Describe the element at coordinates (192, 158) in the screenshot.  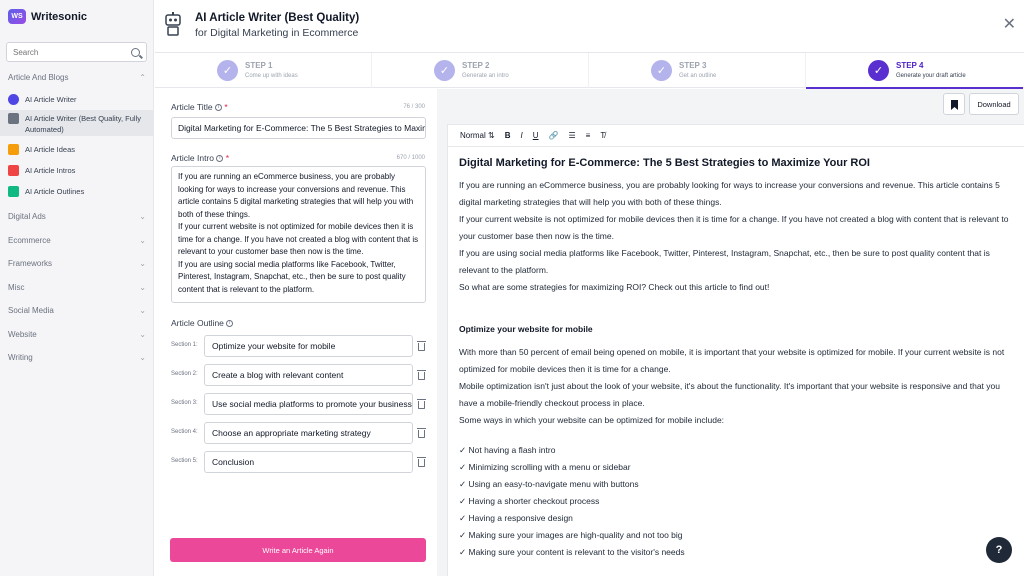
I see `label-text: Article Intro` at that location.